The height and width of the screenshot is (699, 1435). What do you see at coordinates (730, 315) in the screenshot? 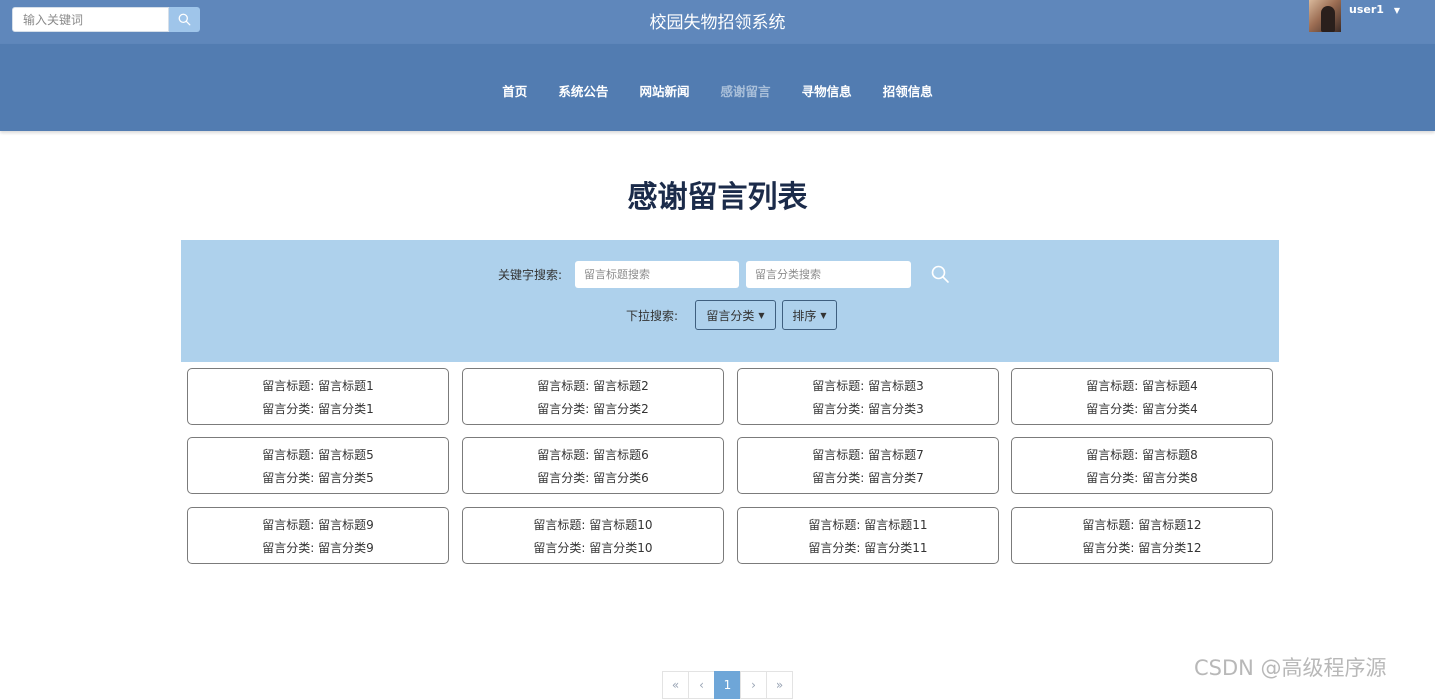
I see `category-dropdown-label: 留言分类` at bounding box center [730, 315].